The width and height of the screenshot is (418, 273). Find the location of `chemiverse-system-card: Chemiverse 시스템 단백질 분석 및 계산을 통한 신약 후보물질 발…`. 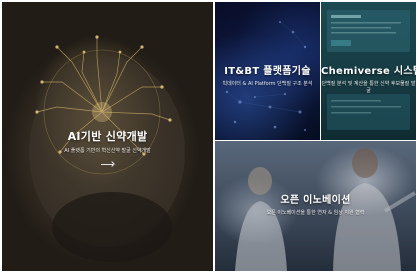

chemiverse-system-card: Chemiverse 시스템 단백질 분석 및 계산을 통한 신약 후보물질 발… is located at coordinates (368, 71).